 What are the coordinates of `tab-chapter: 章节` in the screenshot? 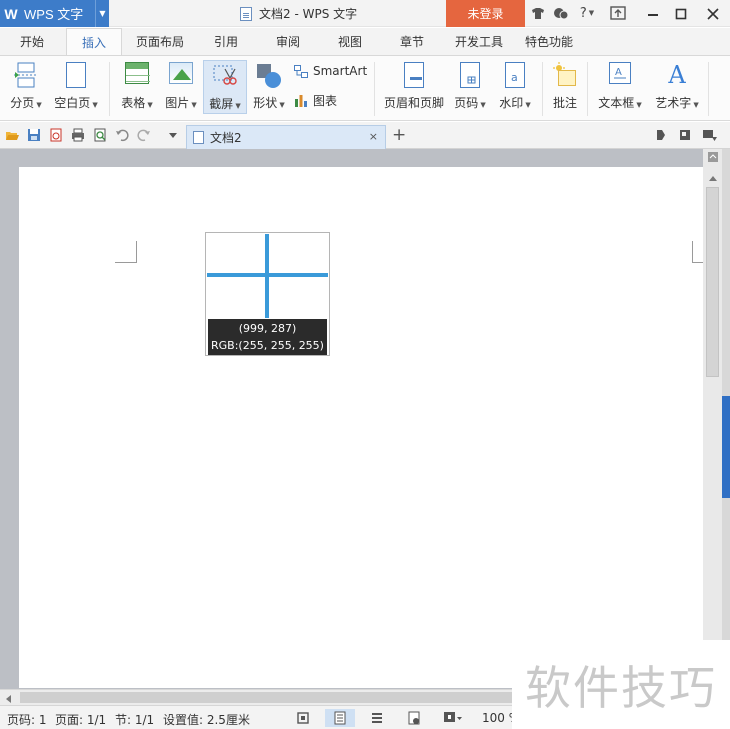 It's located at (412, 41).